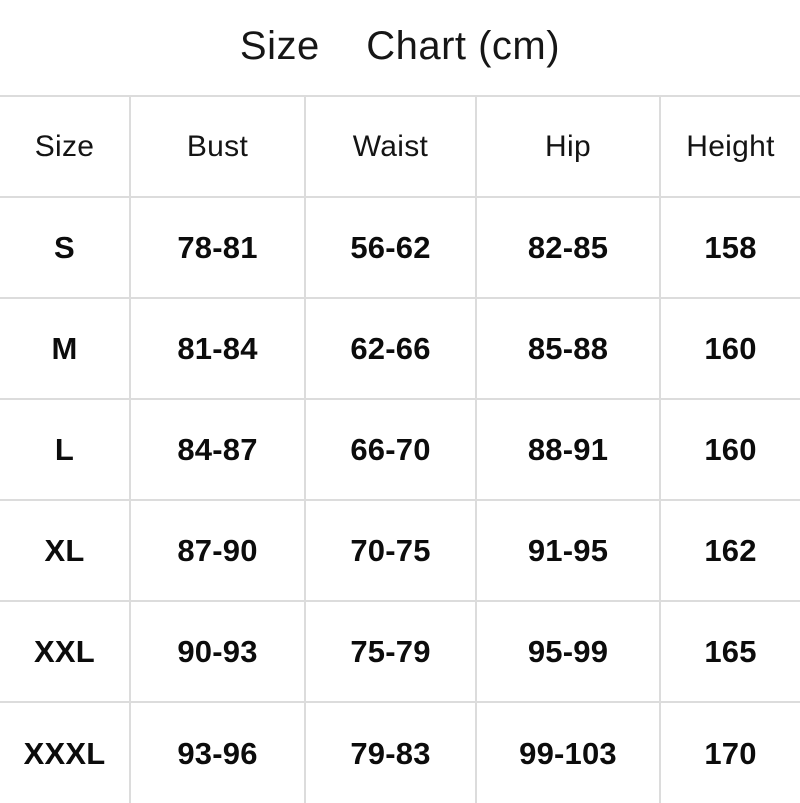  Describe the element at coordinates (391, 349) in the screenshot. I see `cell-waist: 62-66` at that location.